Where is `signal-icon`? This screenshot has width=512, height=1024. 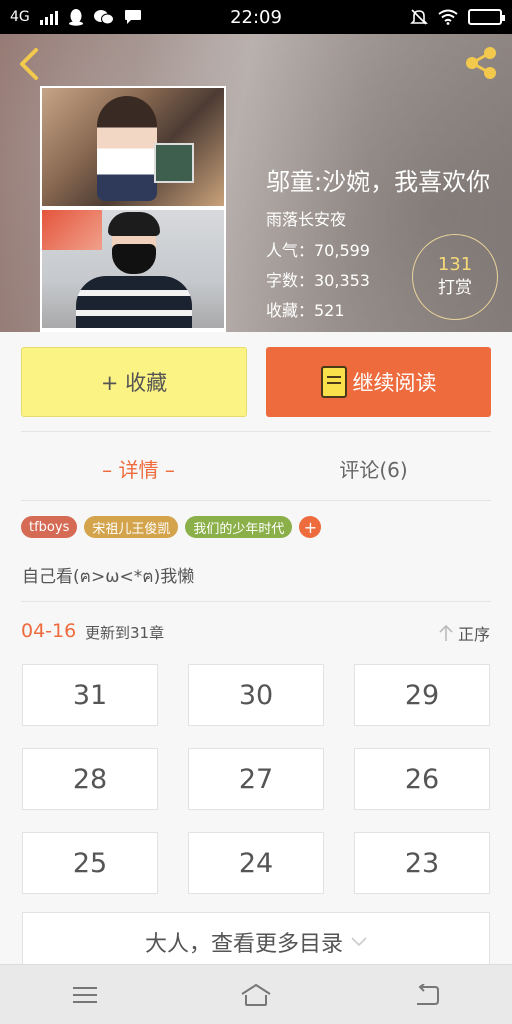
signal-icon is located at coordinates (48, 17).